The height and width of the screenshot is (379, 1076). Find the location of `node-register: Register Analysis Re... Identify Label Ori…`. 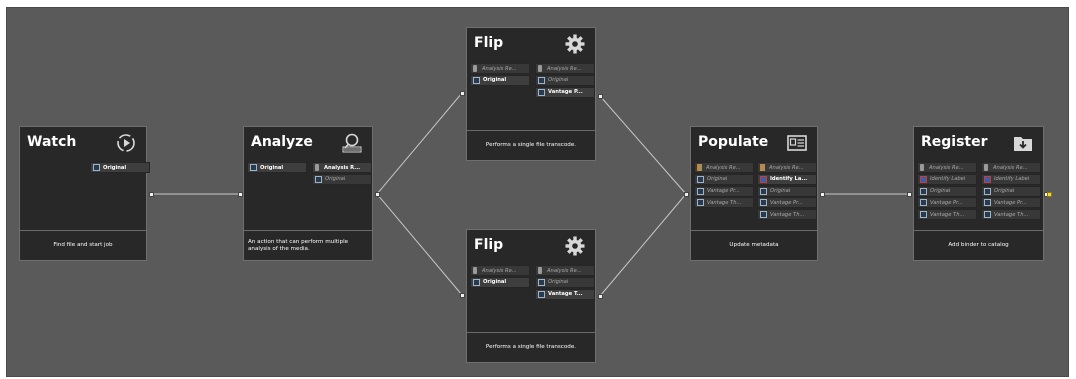

node-register: Register Analysis Re... Identify Label Ori… is located at coordinates (978, 193).